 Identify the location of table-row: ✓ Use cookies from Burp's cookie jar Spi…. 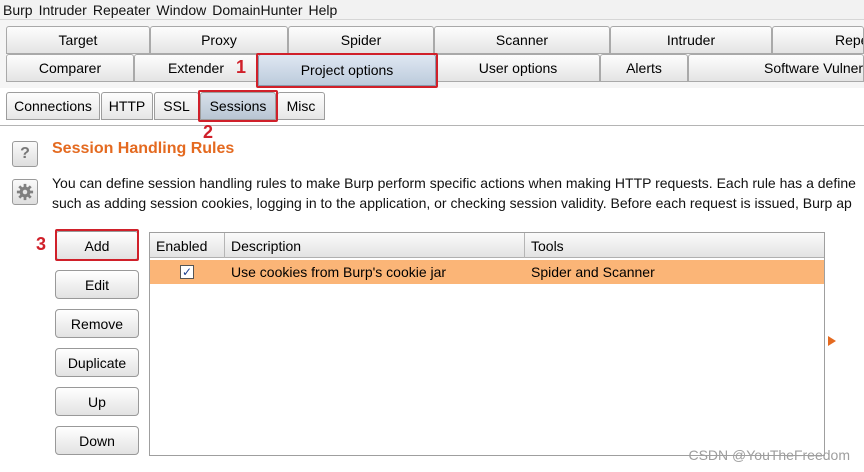
(487, 272).